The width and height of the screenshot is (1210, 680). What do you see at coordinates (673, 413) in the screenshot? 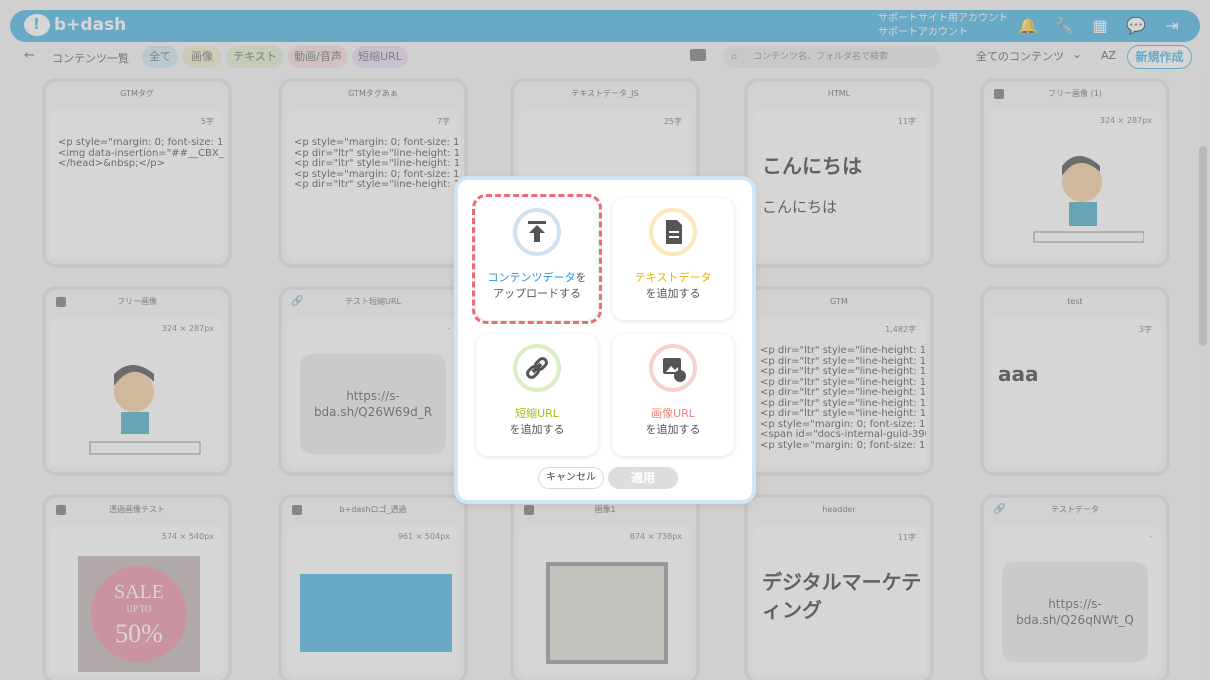
I see `image-url-option-title: 画像URL` at bounding box center [673, 413].